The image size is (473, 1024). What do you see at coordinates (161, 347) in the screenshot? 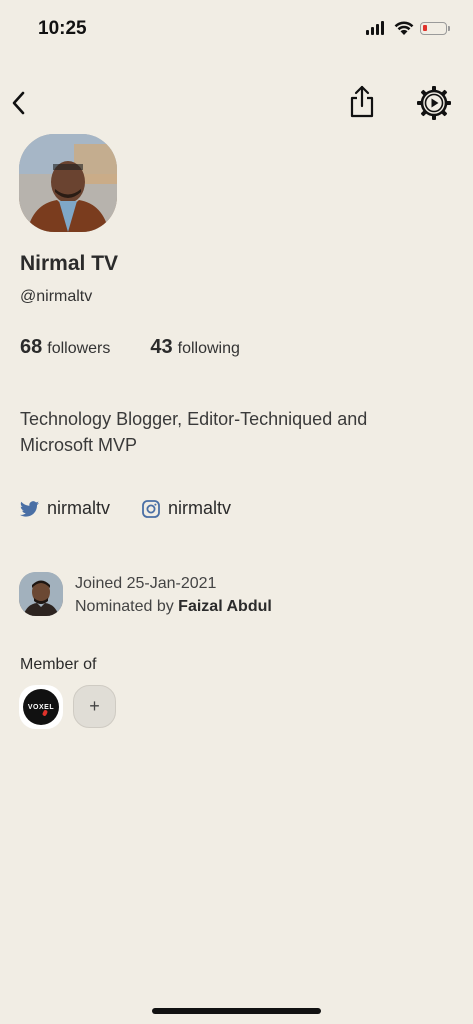
I see `following-count: 43` at bounding box center [161, 347].